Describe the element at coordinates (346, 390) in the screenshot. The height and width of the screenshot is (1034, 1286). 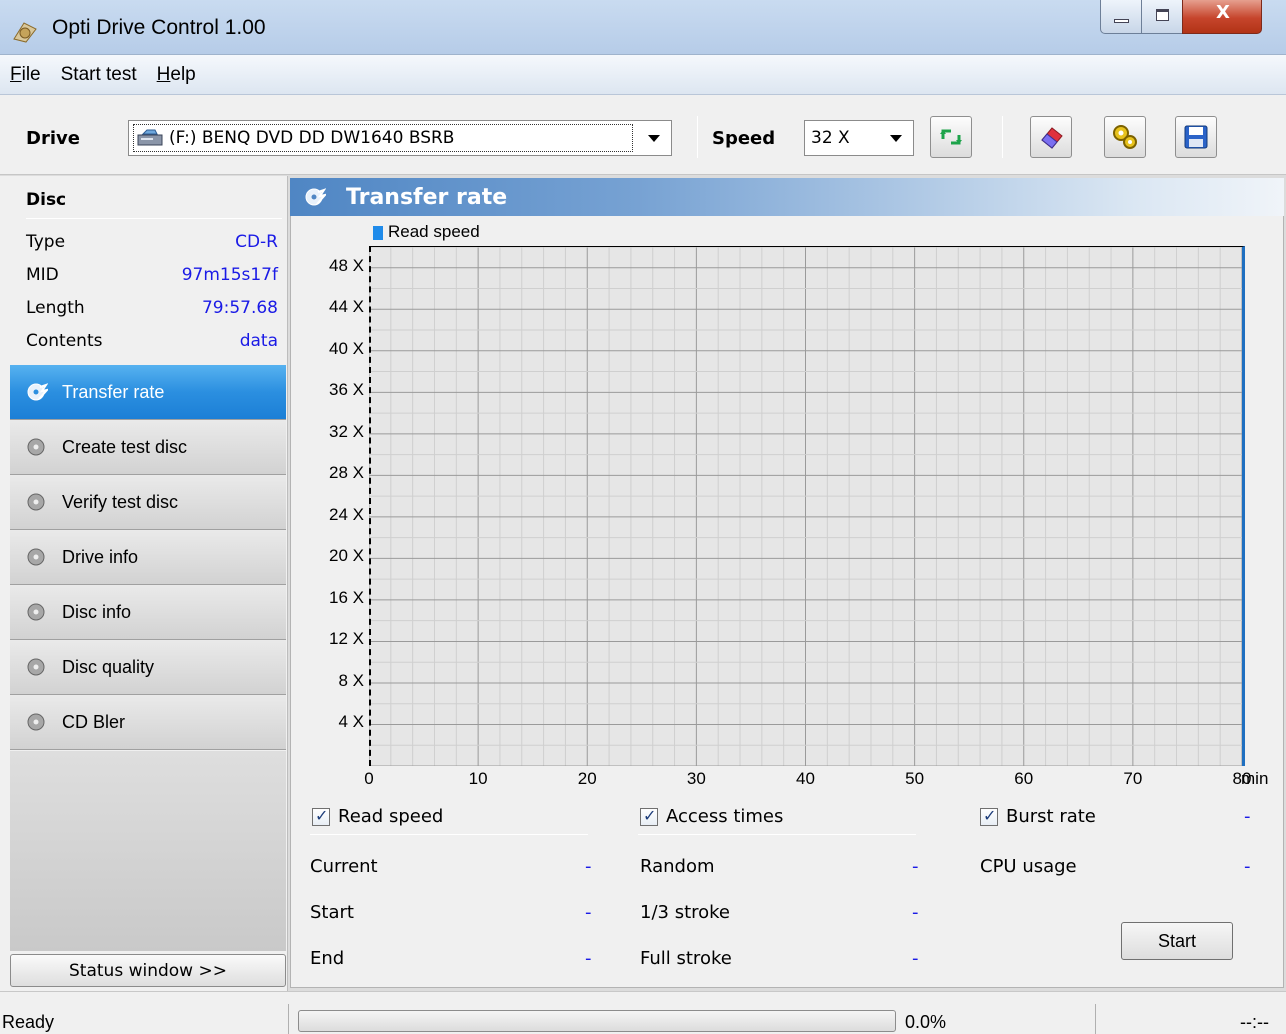
I see `y-tick-label: 36 X` at that location.